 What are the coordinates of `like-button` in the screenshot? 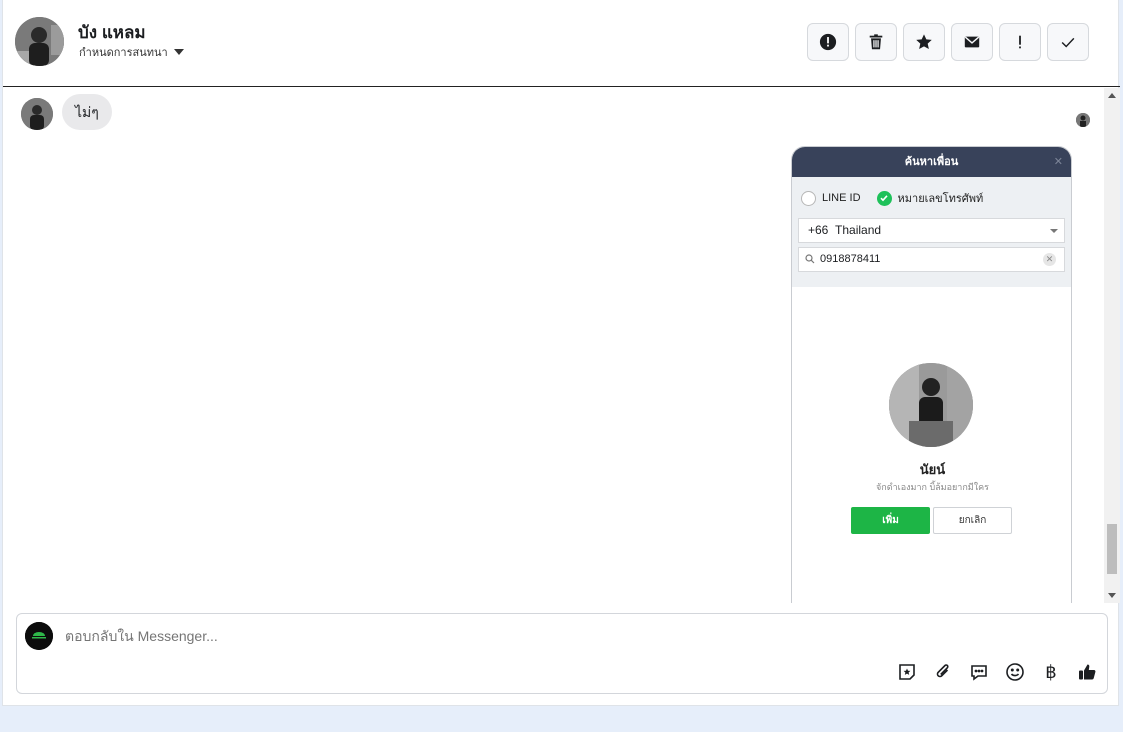 It's located at (1087, 672).